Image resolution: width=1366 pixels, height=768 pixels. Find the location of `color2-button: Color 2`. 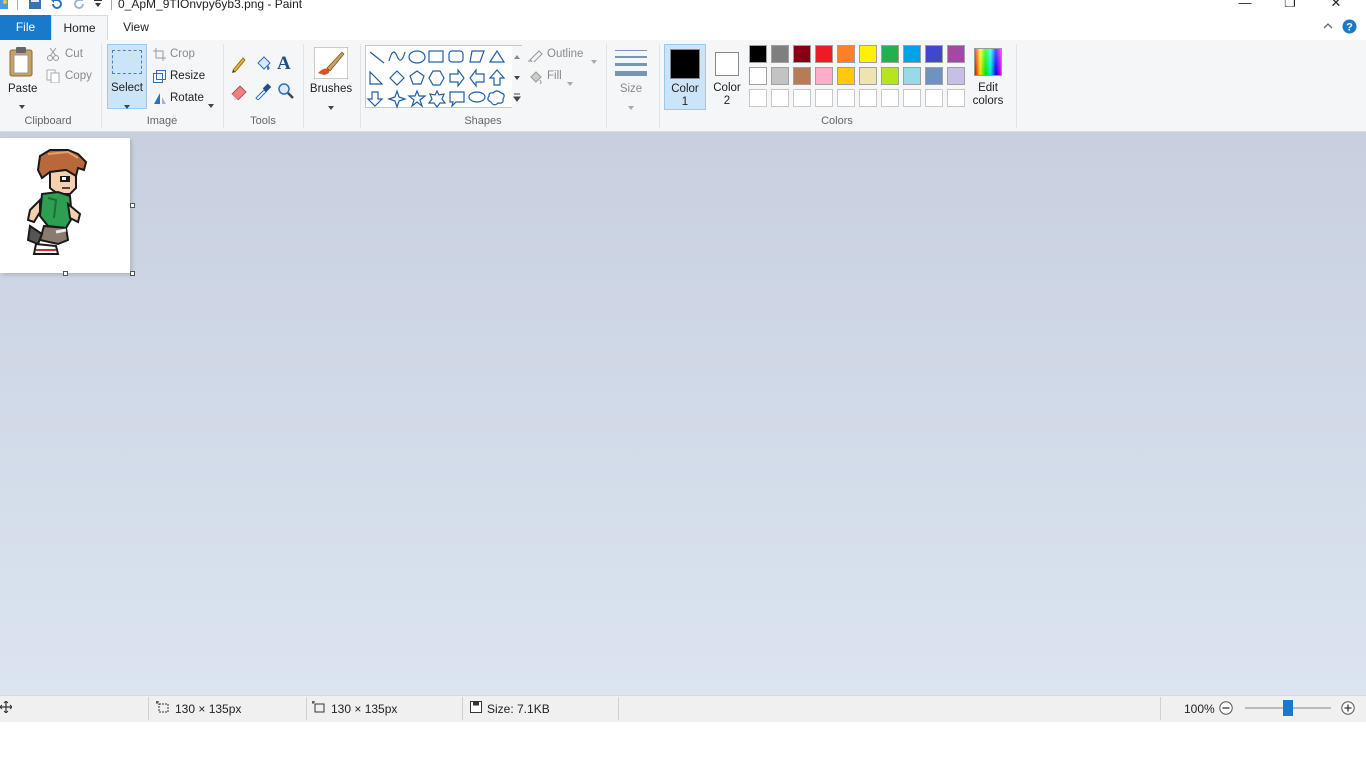

color2-button: Color 2 is located at coordinates (727, 77).